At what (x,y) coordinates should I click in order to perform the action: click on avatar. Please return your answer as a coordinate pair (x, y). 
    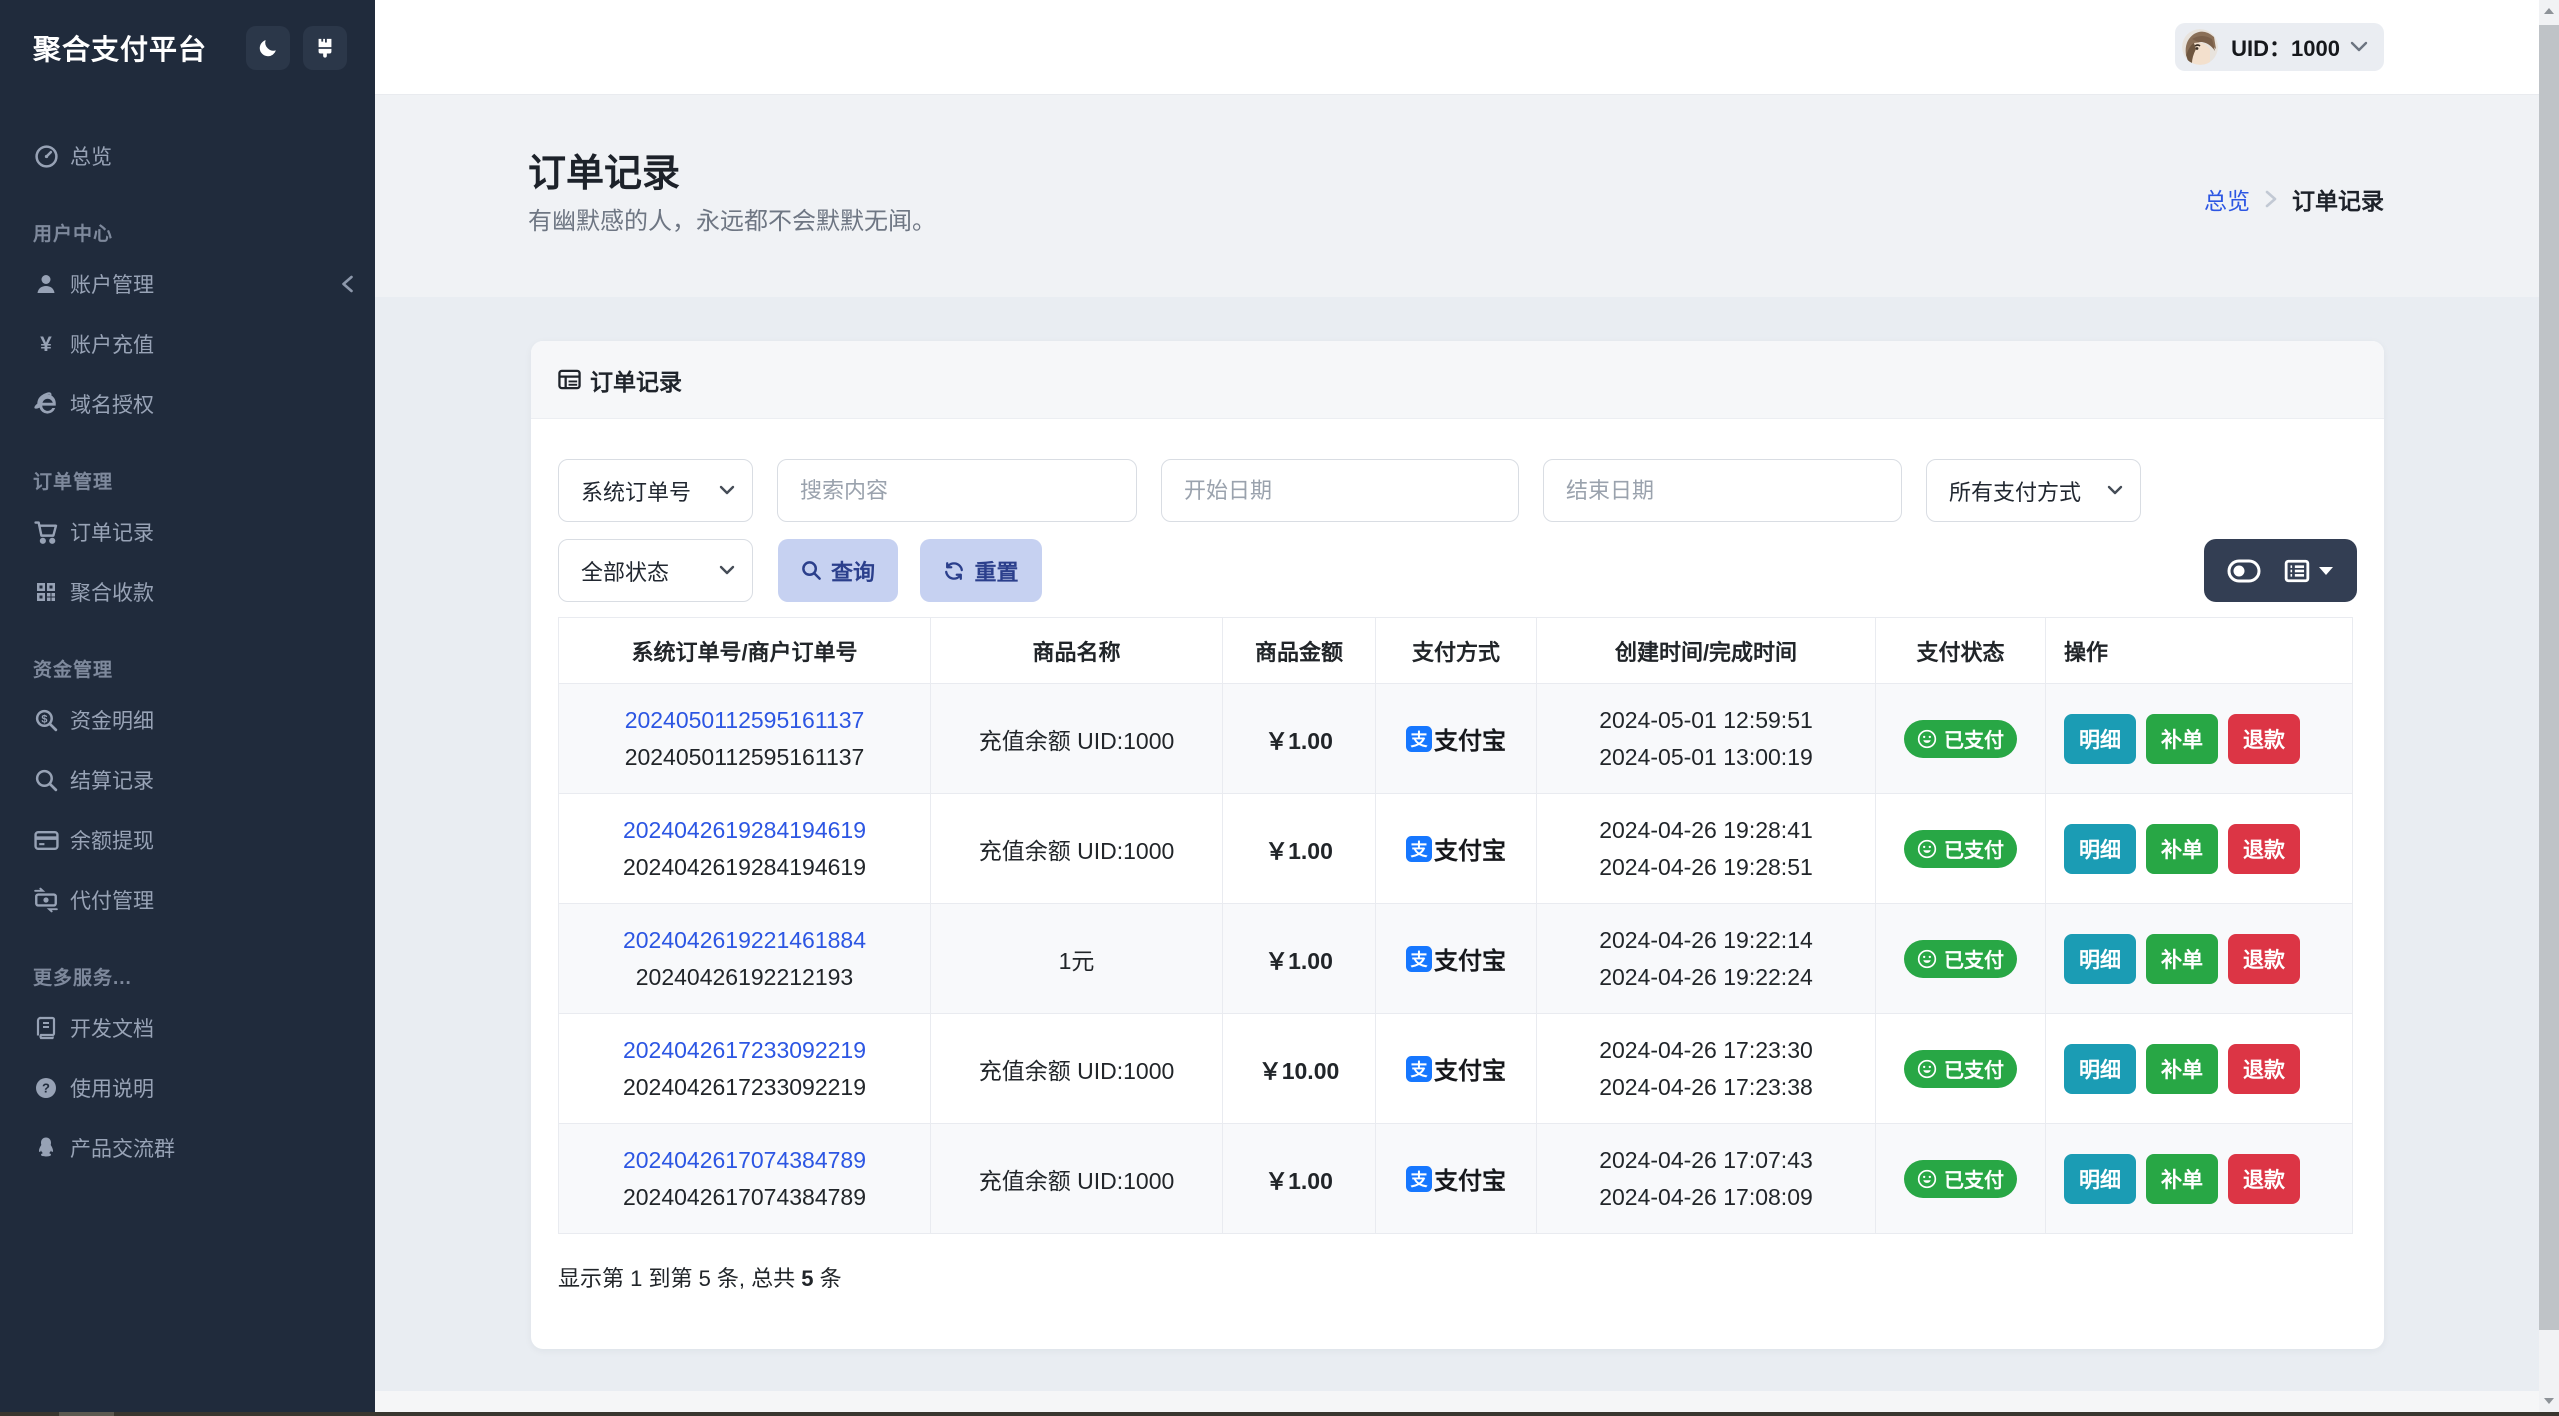
    Looking at the image, I should click on (2200, 47).